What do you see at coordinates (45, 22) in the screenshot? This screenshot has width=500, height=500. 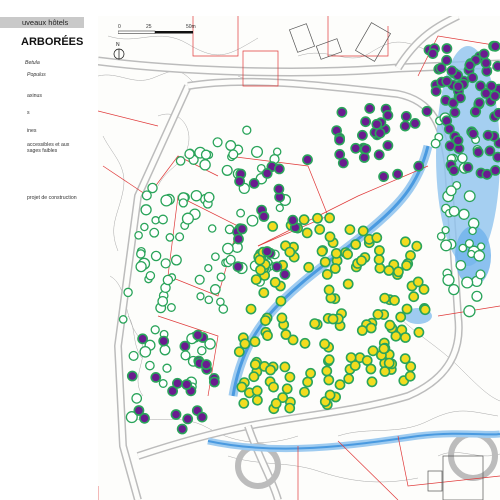 I see `legend-title: uveaux hôtels` at bounding box center [45, 22].